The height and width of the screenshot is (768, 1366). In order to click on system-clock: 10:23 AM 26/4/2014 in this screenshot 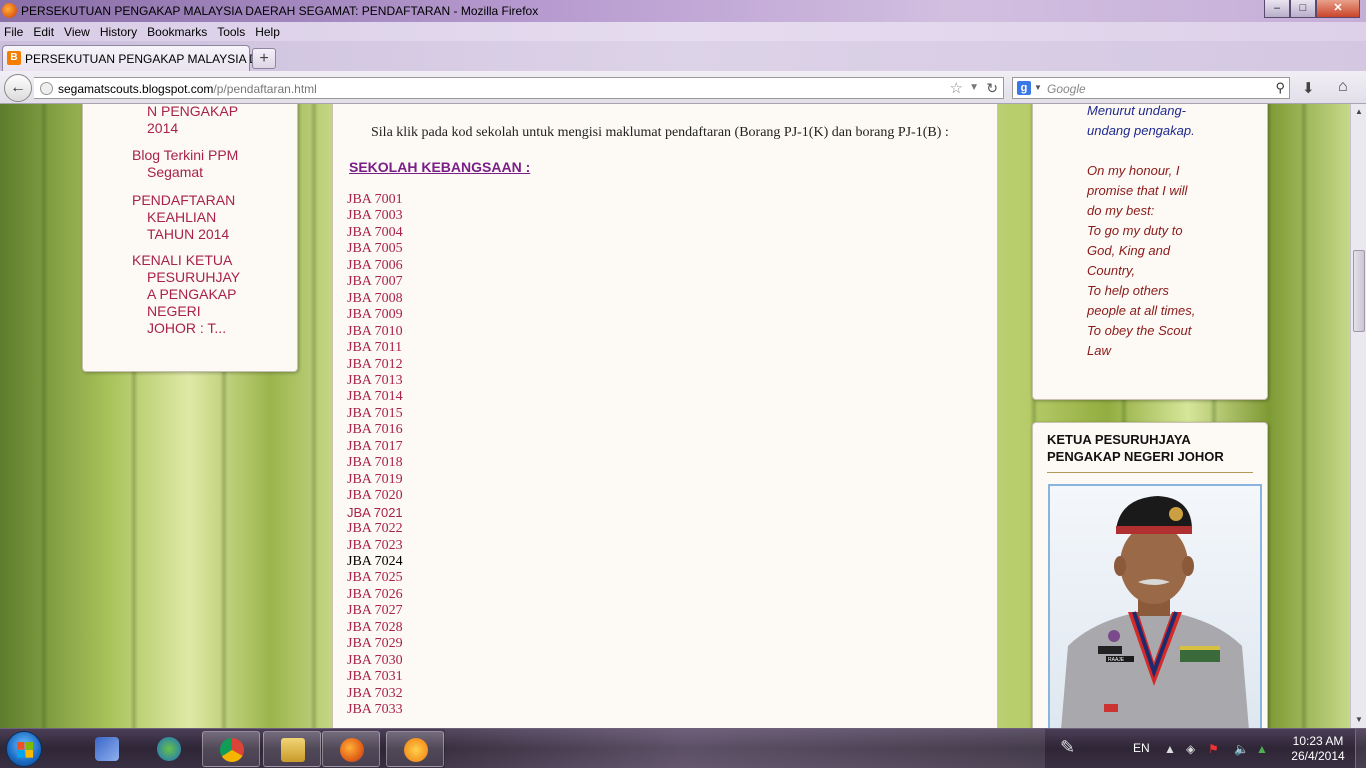, I will do `click(1318, 749)`.